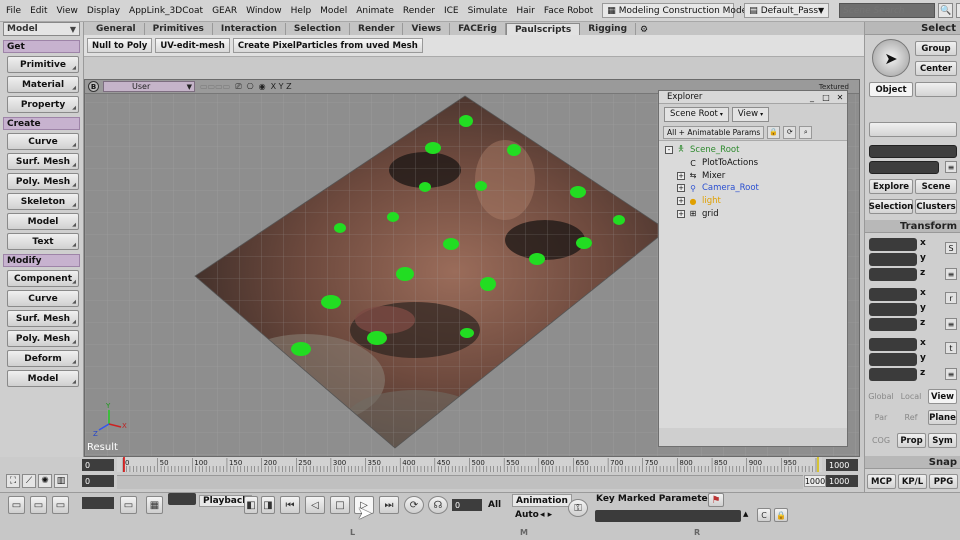 The height and width of the screenshot is (540, 960). Describe the element at coordinates (98, 481) in the screenshot. I see `timeline-range-start-field: 0` at that location.